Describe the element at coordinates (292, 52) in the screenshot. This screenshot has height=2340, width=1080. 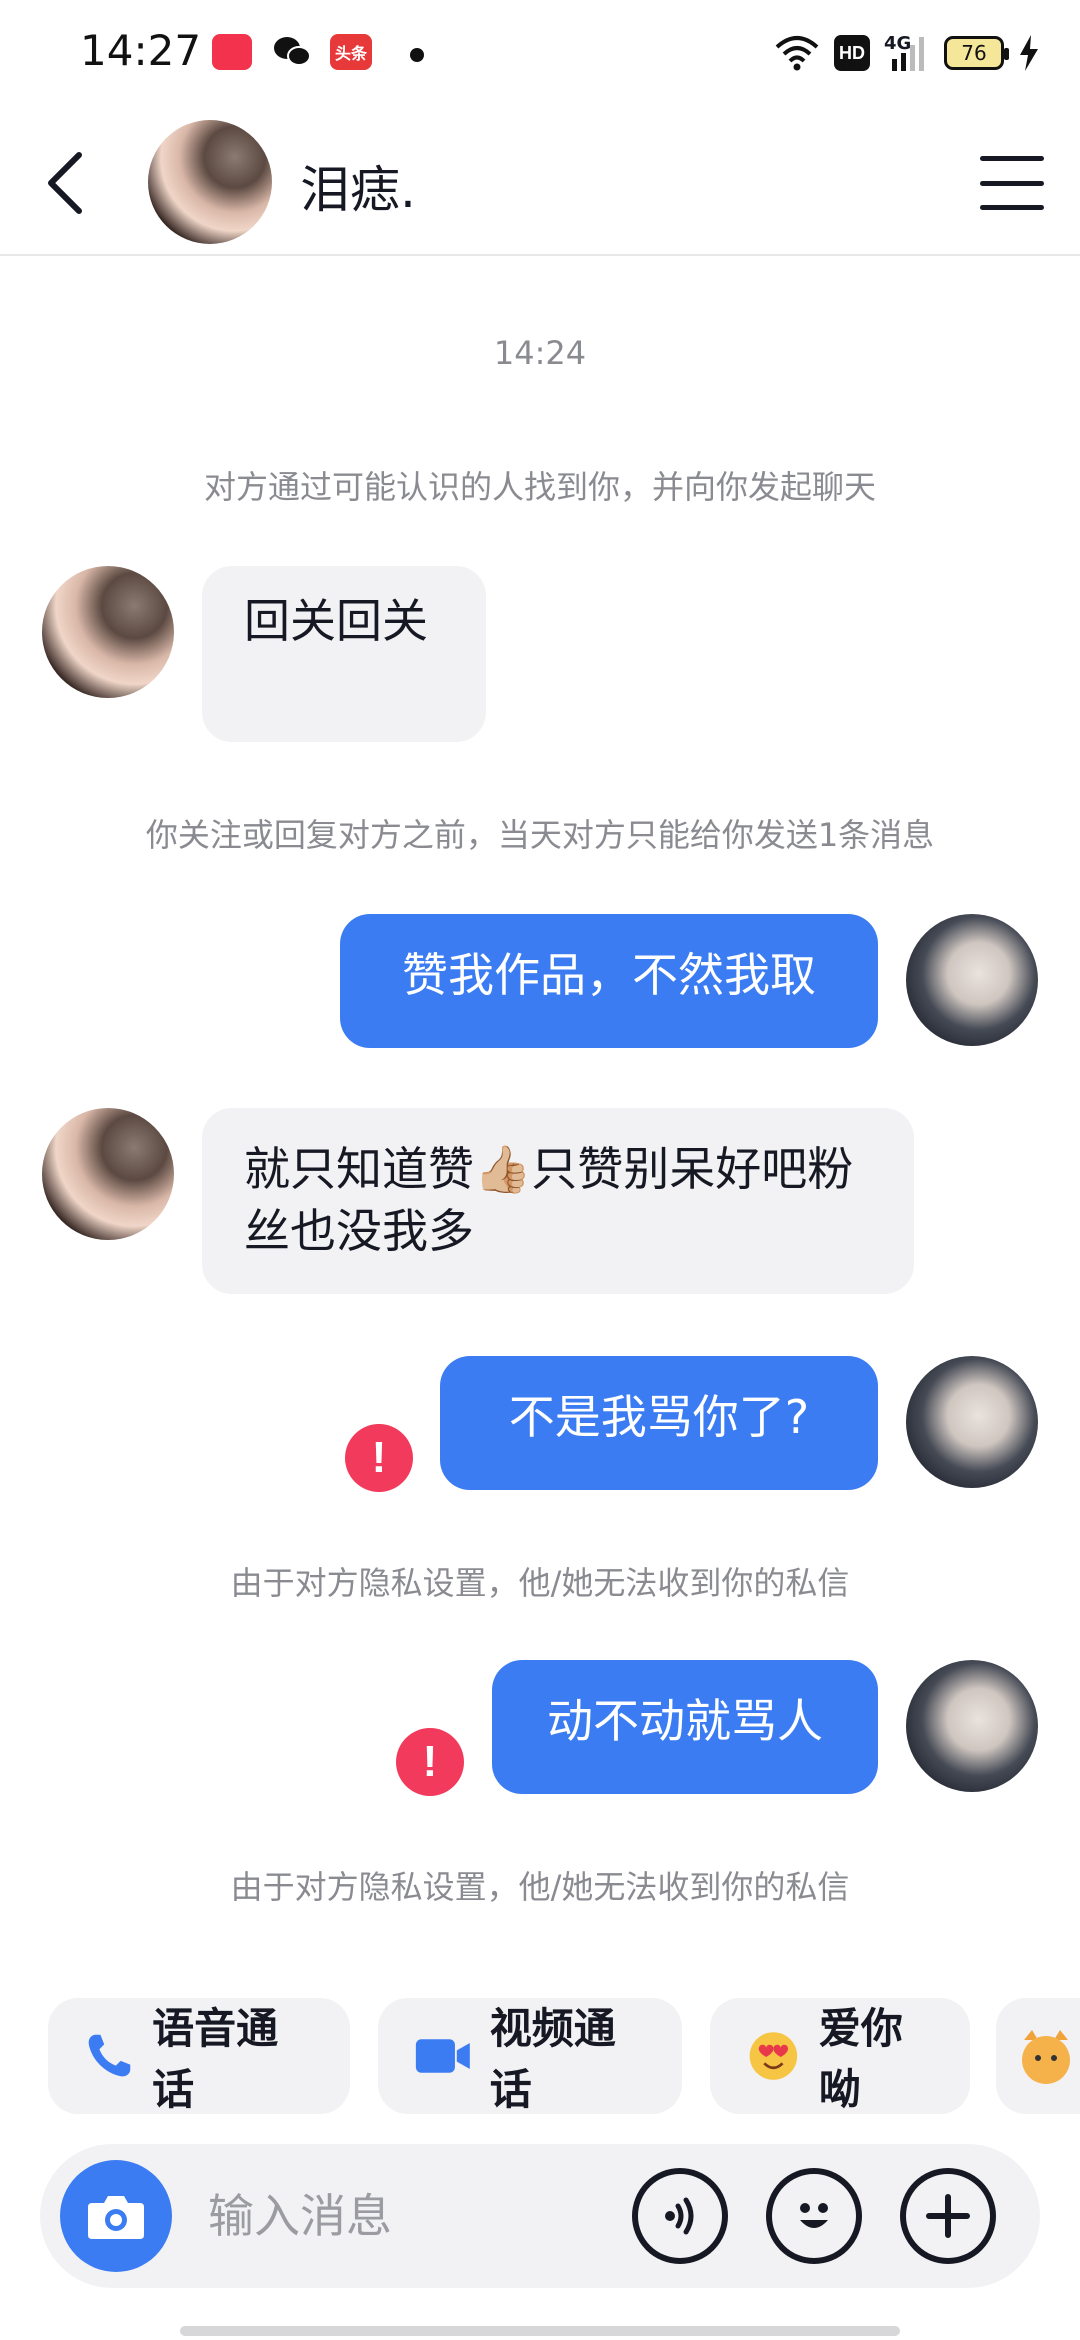
I see `wechat-icon` at that location.